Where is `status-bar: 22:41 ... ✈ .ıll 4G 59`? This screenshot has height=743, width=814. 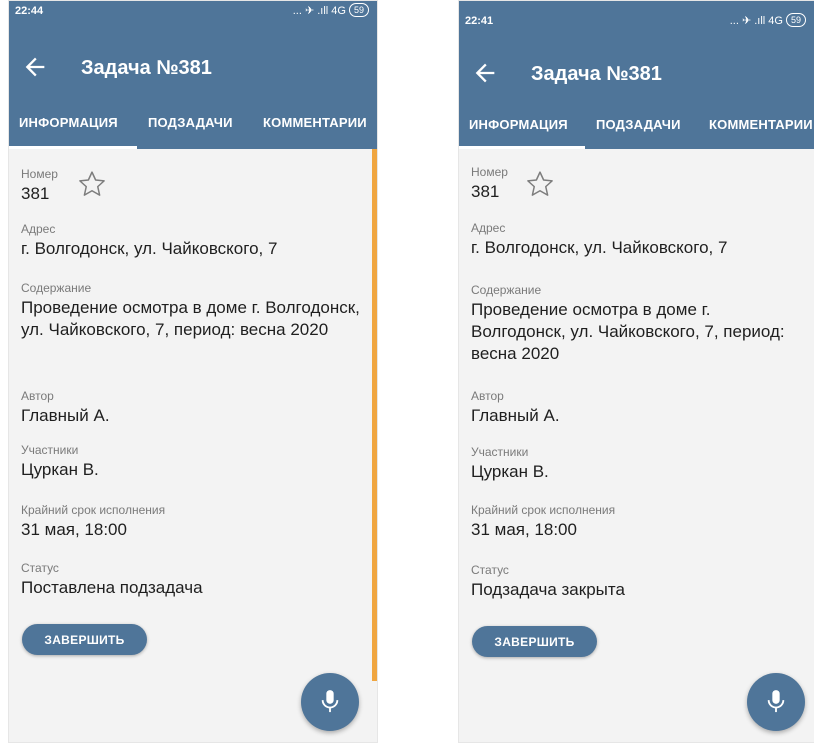 status-bar: 22:41 ... ✈ .ıll 4G 59 is located at coordinates (636, 17).